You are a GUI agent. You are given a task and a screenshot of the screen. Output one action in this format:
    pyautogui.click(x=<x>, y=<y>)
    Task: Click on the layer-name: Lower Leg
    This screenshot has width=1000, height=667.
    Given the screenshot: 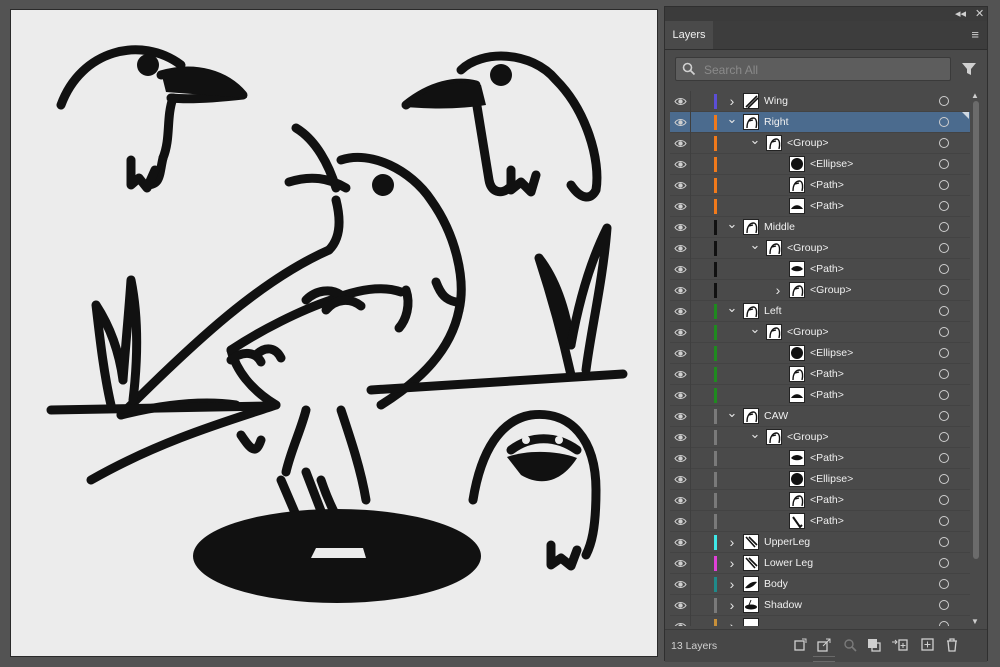 What is the action you would take?
    pyautogui.click(x=788, y=563)
    